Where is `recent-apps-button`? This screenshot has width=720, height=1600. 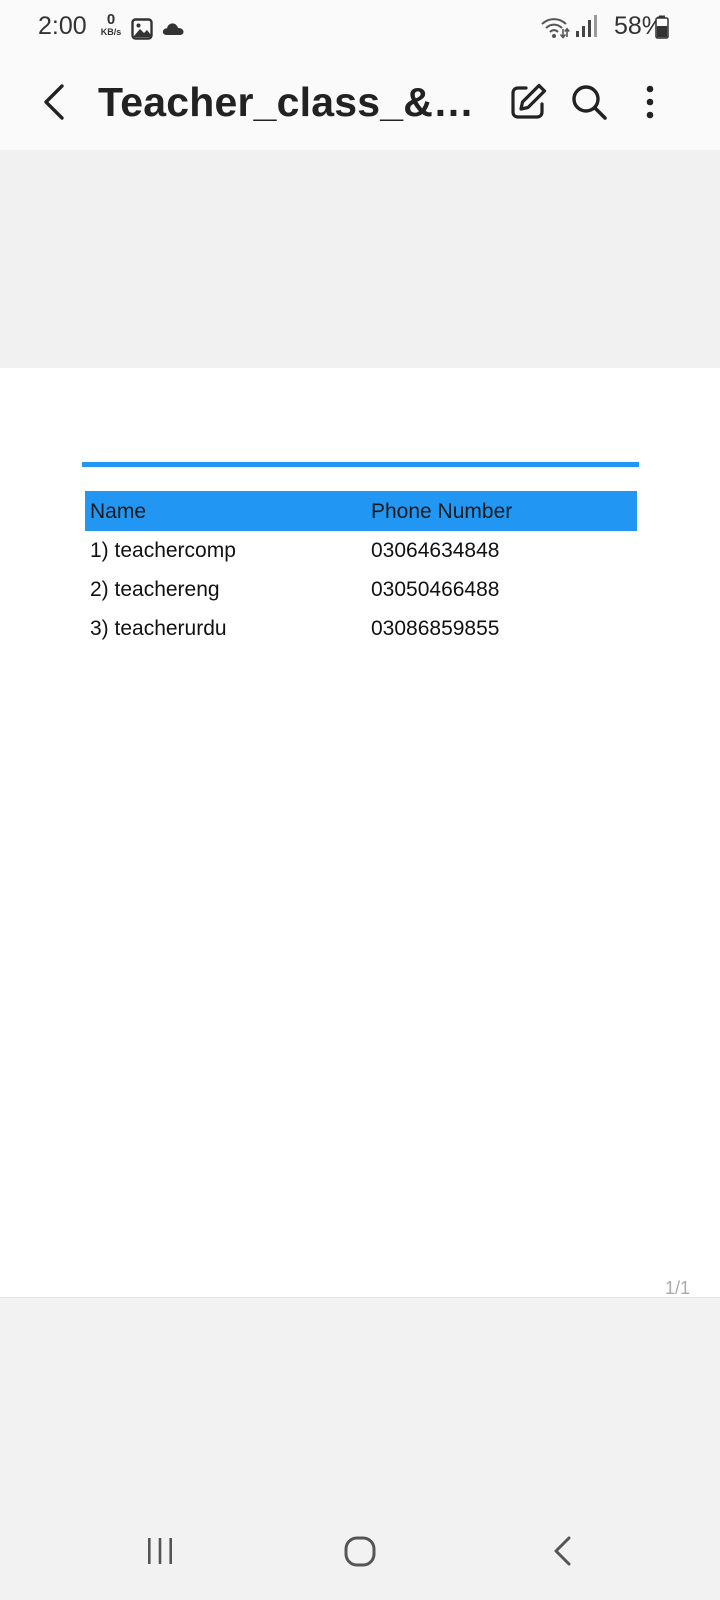 recent-apps-button is located at coordinates (160, 1552).